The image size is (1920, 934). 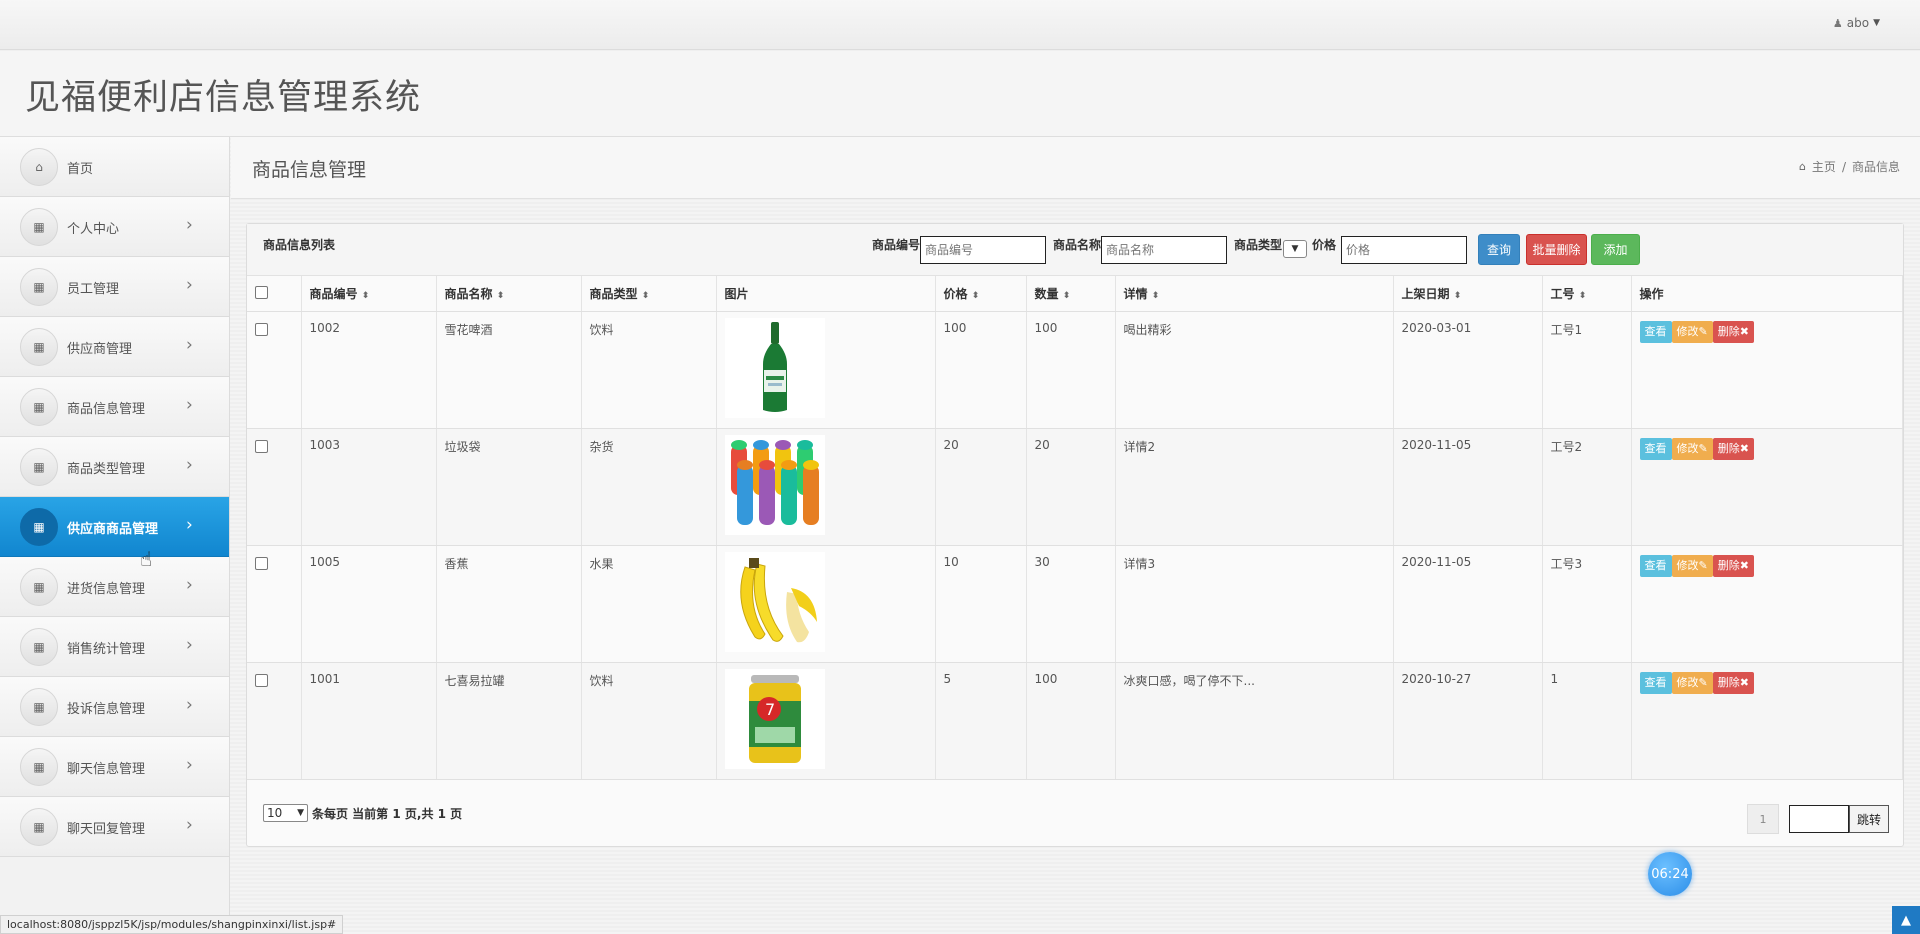 I want to click on user-menu: ♟ abo ▼, so click(x=1856, y=23).